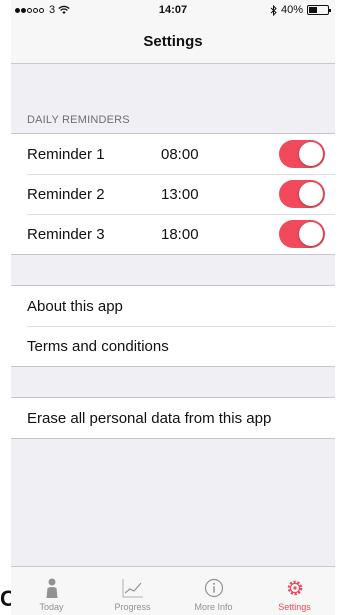 This screenshot has width=347, height=615. Describe the element at coordinates (302, 234) in the screenshot. I see `reminder-3-toggle` at that location.